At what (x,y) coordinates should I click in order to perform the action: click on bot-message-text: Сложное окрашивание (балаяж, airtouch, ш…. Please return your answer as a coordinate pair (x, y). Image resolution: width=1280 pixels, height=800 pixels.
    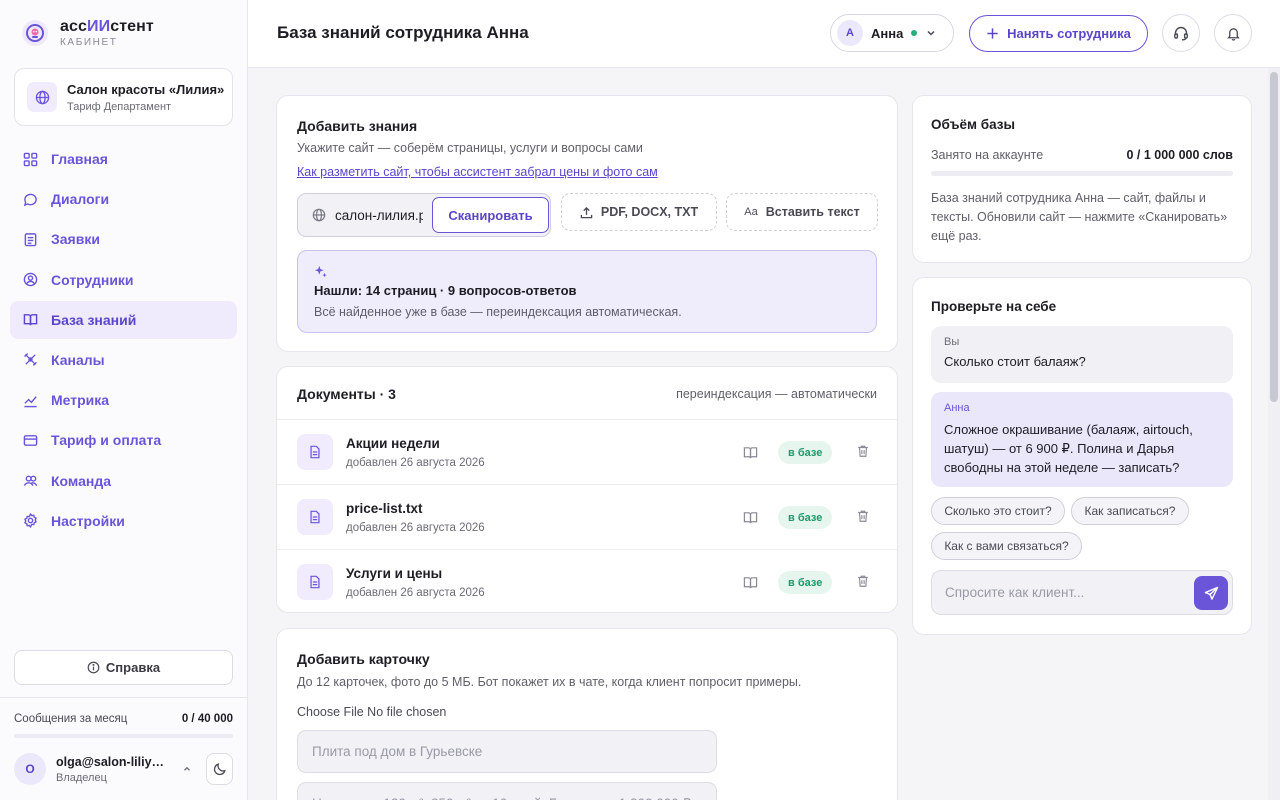
    Looking at the image, I should click on (1068, 448).